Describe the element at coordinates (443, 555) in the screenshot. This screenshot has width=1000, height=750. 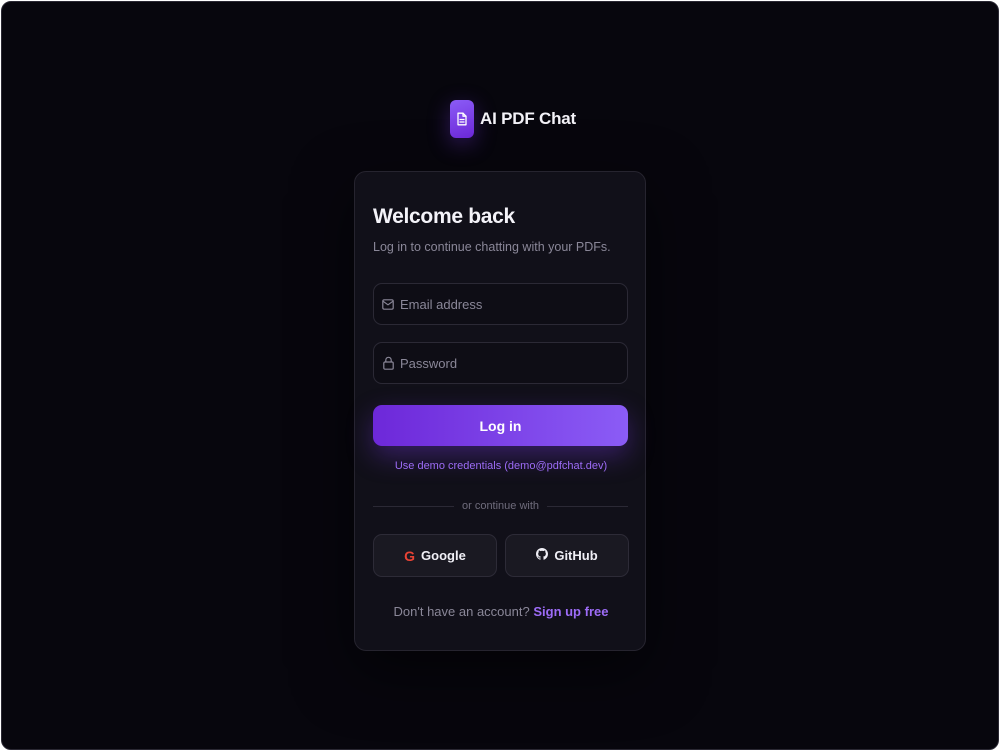
I see `google-label: Google` at that location.